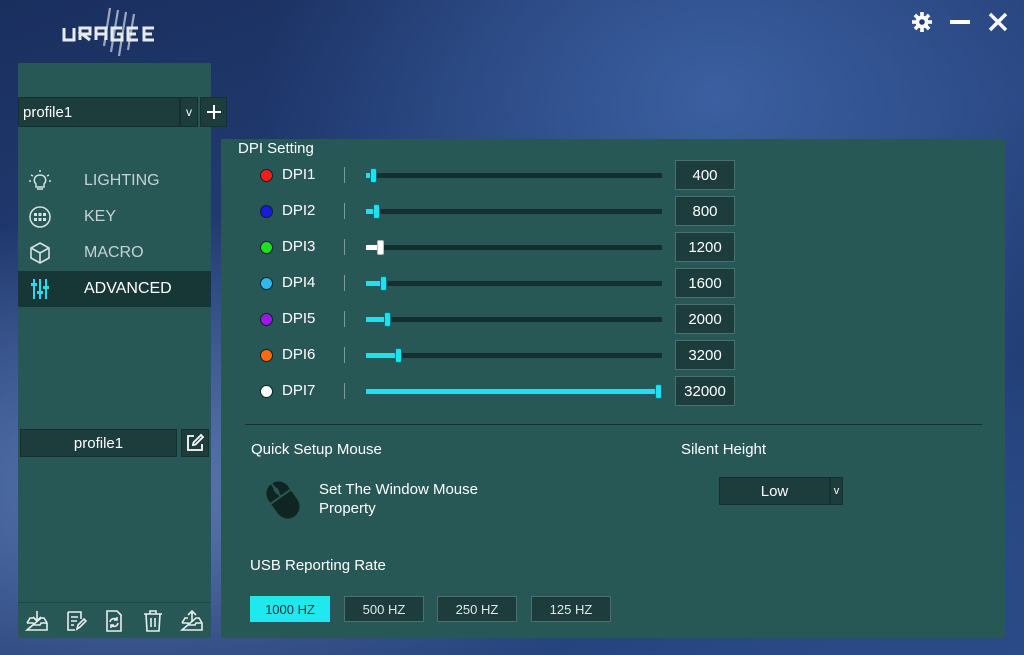 Image resolution: width=1024 pixels, height=655 pixels. What do you see at coordinates (76, 621) in the screenshot?
I see `notes-icon` at bounding box center [76, 621].